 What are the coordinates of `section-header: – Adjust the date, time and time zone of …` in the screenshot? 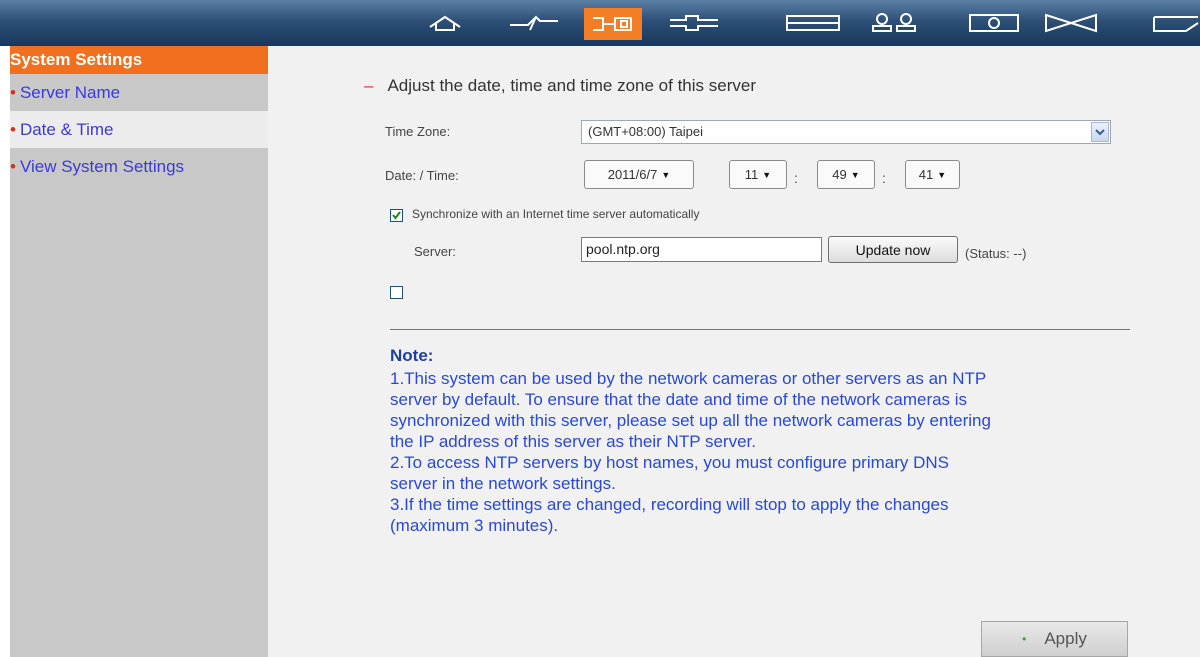 It's located at (560, 86).